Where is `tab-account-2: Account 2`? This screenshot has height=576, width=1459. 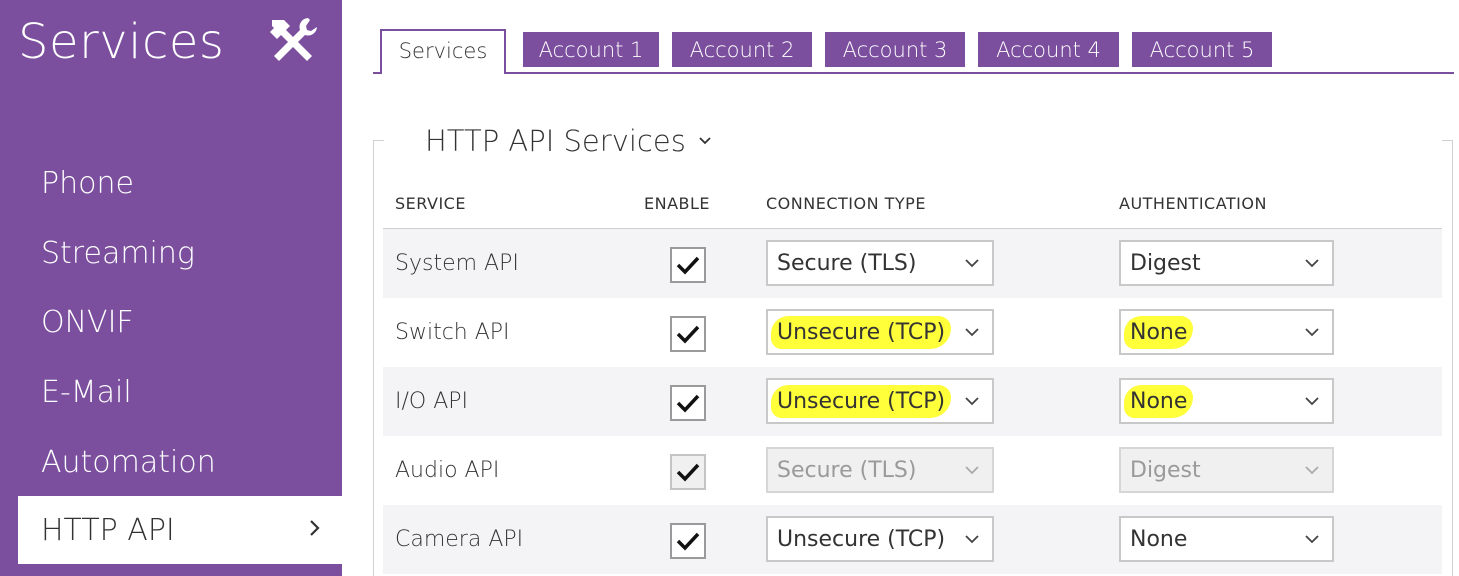
tab-account-2: Account 2 is located at coordinates (742, 49).